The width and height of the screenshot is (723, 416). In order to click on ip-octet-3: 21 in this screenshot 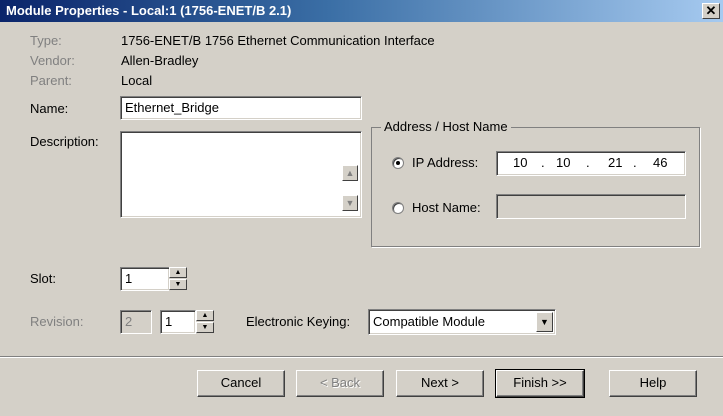, I will do `click(615, 162)`.